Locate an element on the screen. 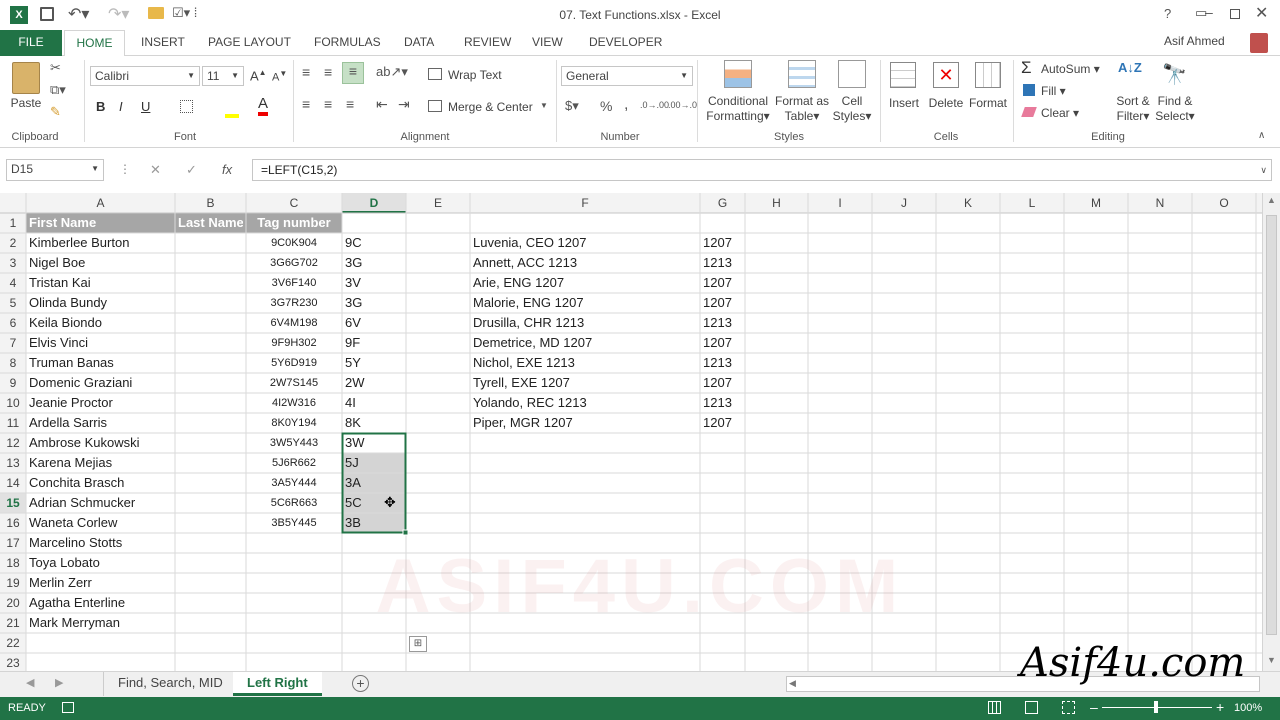  cell-f-text: Piper, MGR 1207 is located at coordinates (585, 423).